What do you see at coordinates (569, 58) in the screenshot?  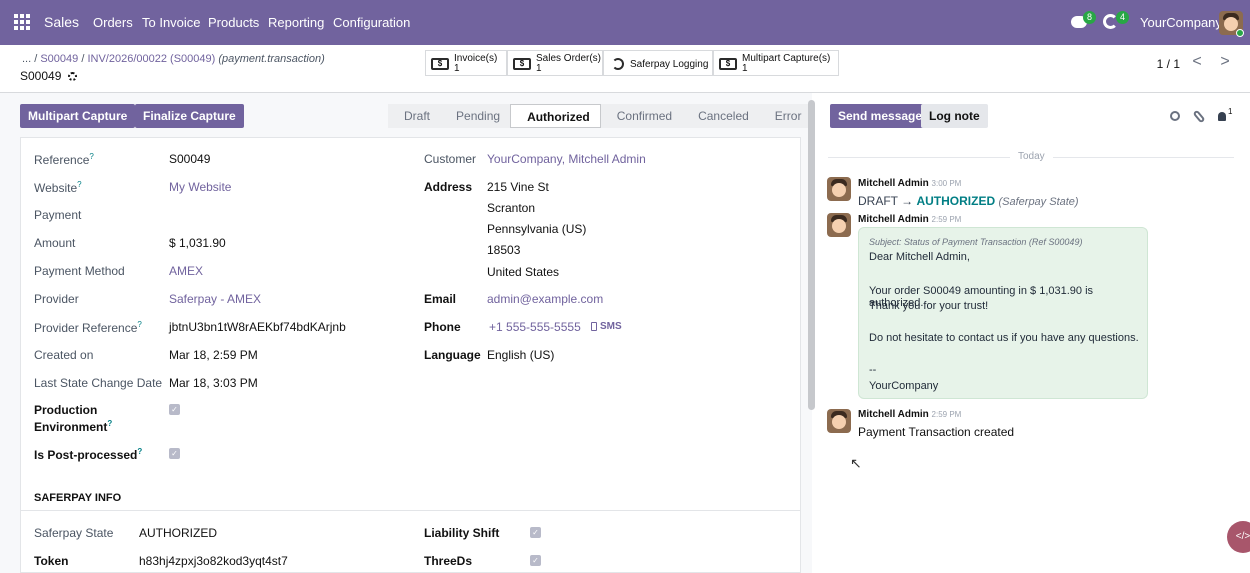 I see `sales-orders-label: Sales Order(s)` at bounding box center [569, 58].